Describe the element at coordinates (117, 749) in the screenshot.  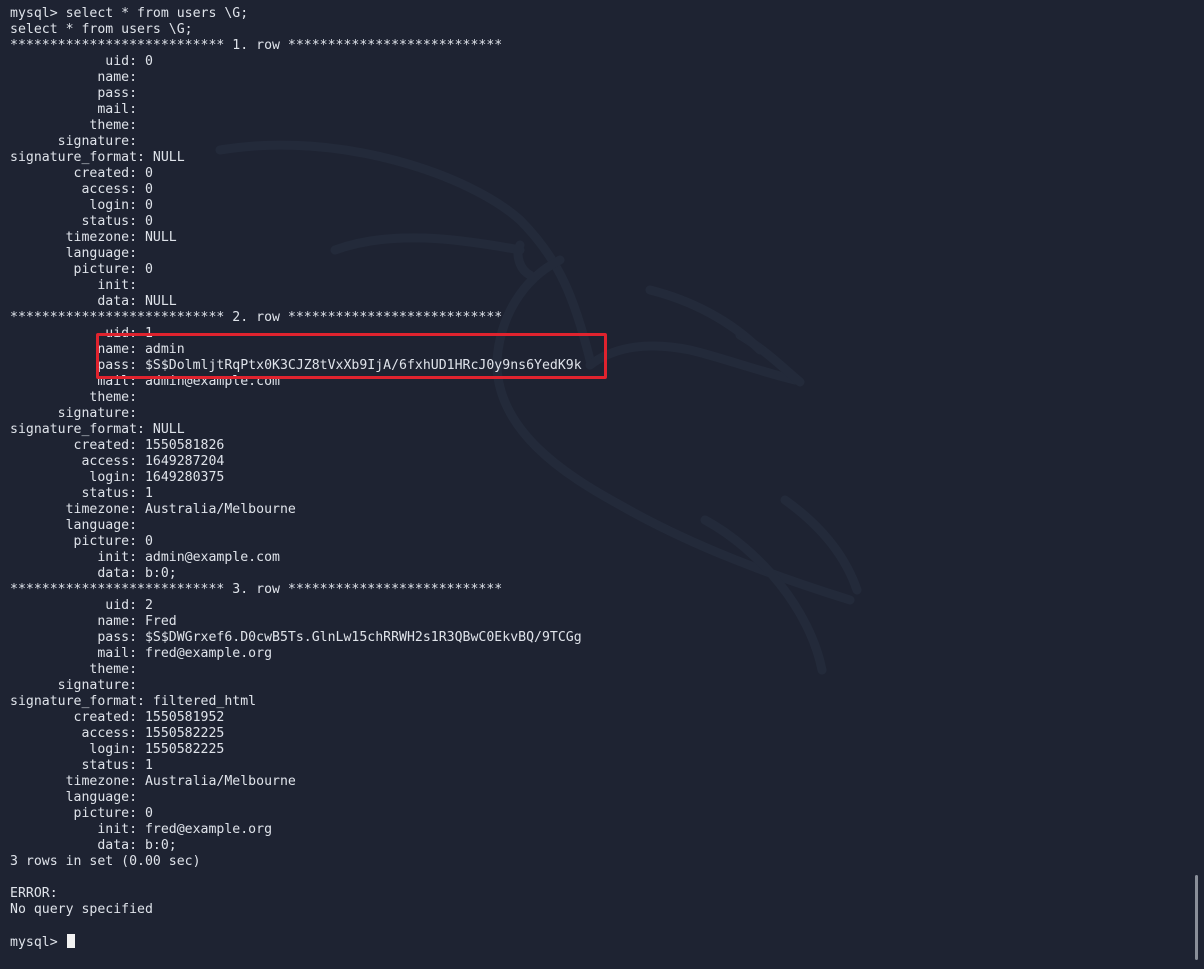
I see `terminal-line: login: 1550582225` at that location.